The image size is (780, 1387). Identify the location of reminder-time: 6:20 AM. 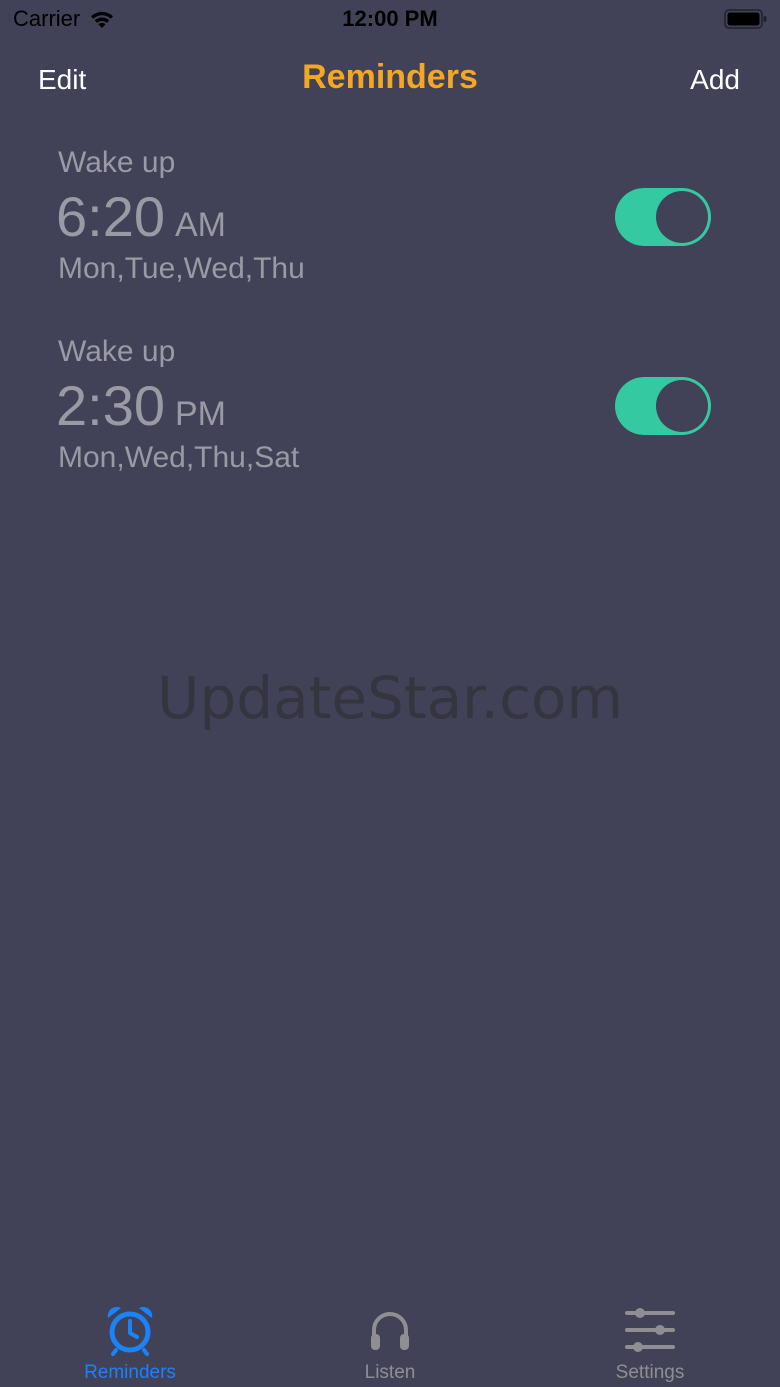
(141, 216).